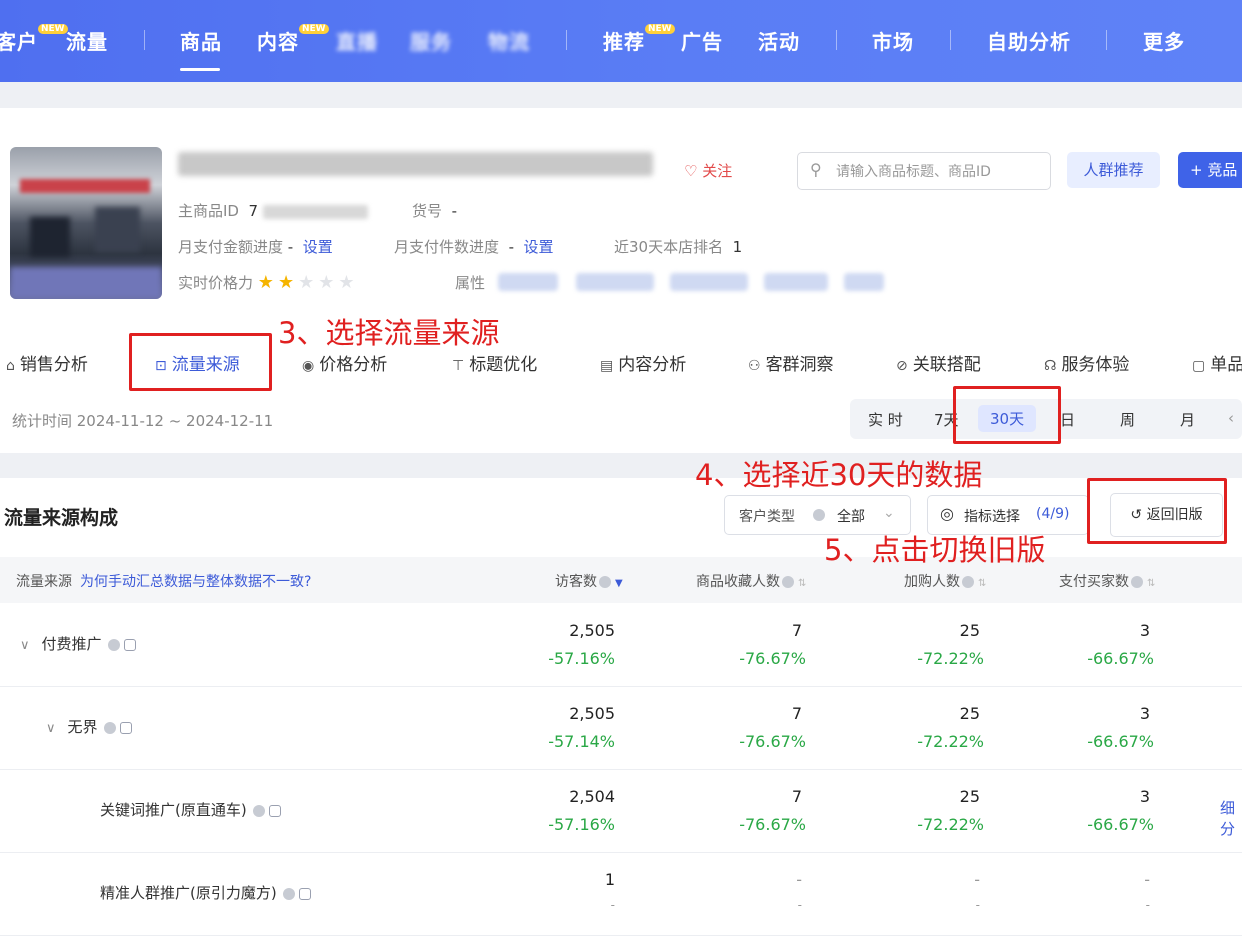 The width and height of the screenshot is (1242, 950). What do you see at coordinates (799, 905) in the screenshot?
I see `favorites-change: -` at bounding box center [799, 905].